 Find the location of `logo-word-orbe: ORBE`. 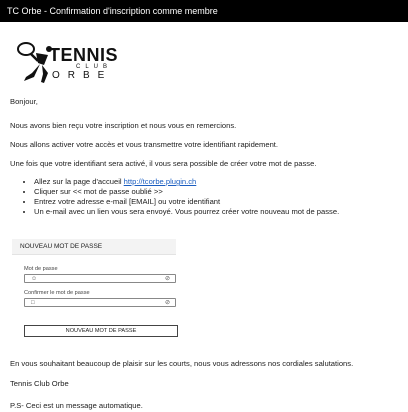

logo-word-orbe: ORBE is located at coordinates (82, 75).